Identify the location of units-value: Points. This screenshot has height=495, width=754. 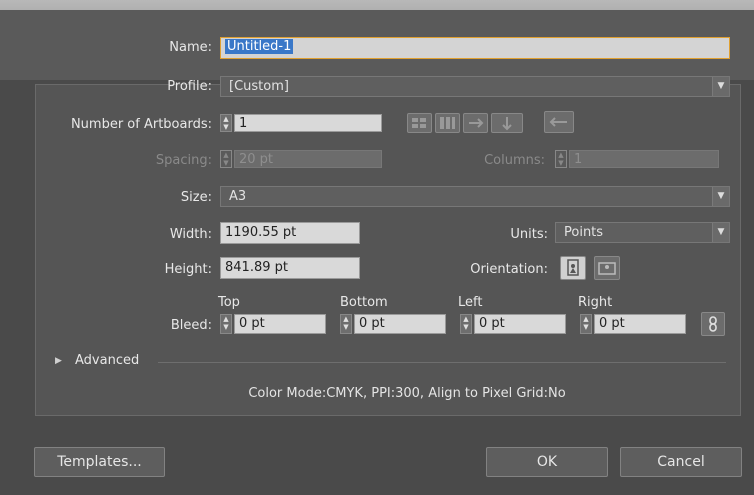
(584, 232).